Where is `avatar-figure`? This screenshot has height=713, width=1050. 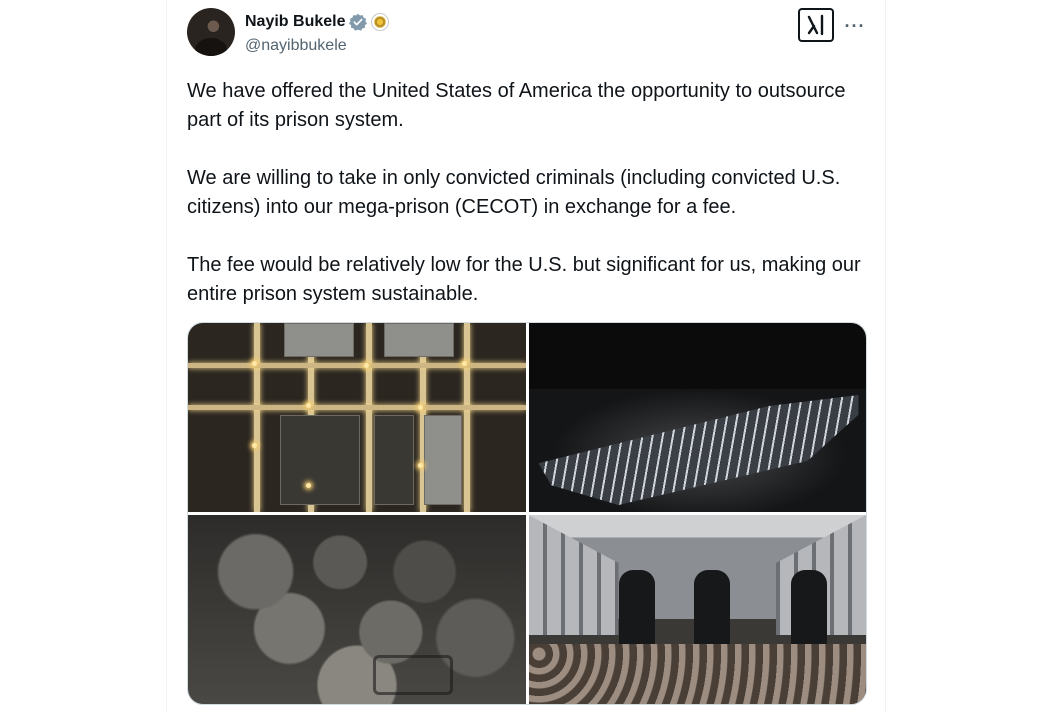
avatar-figure is located at coordinates (211, 47).